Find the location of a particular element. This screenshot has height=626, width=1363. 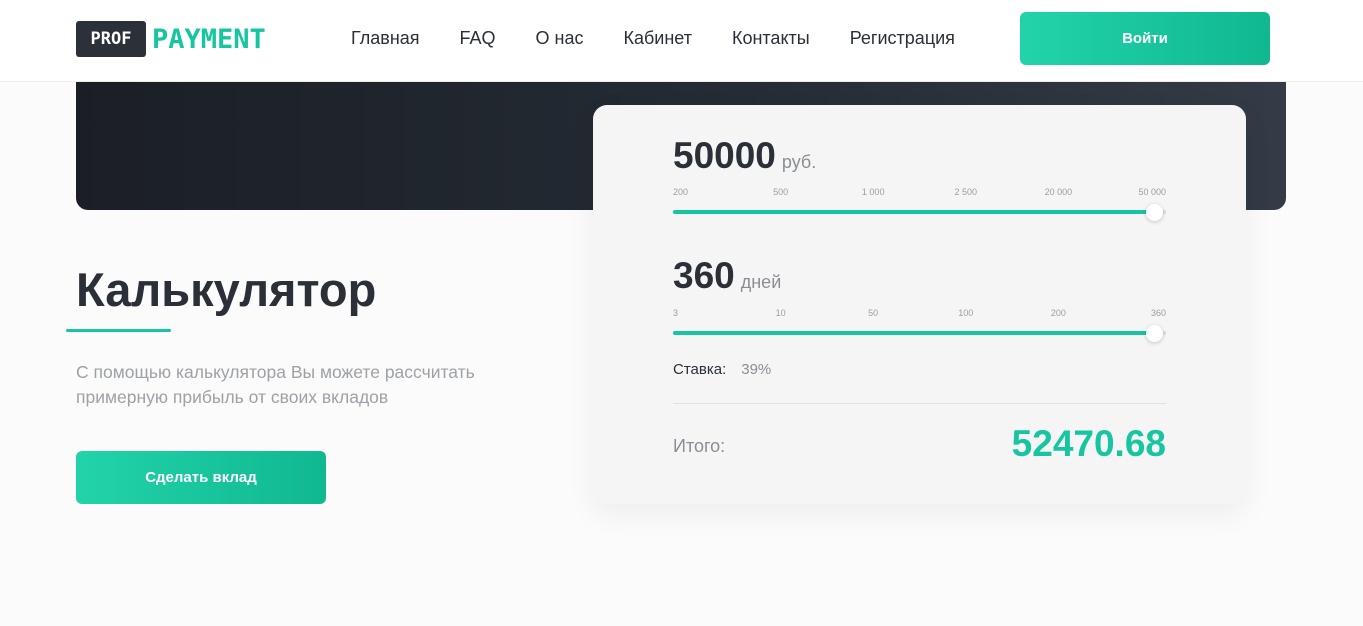

amount-ticks: 200 500 1 000 2 500 20 000 50 000 is located at coordinates (919, 192).